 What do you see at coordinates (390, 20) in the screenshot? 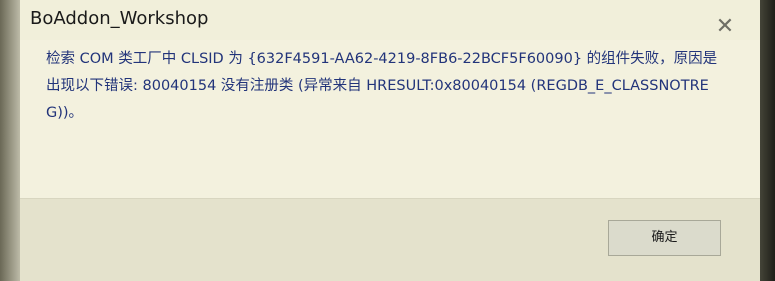
I see `dialog-titlebar: BoAddon_Workshop ✕` at bounding box center [390, 20].